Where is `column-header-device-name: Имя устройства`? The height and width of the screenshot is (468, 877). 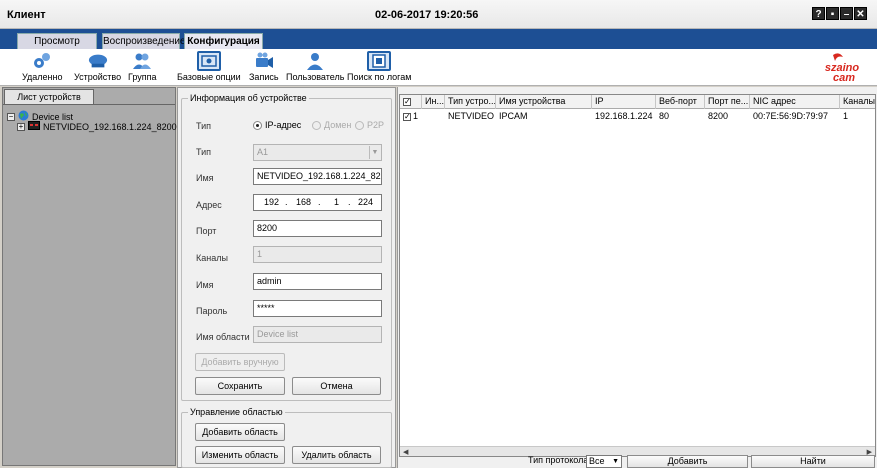
column-header-device-name: Имя устройства is located at coordinates (544, 102).